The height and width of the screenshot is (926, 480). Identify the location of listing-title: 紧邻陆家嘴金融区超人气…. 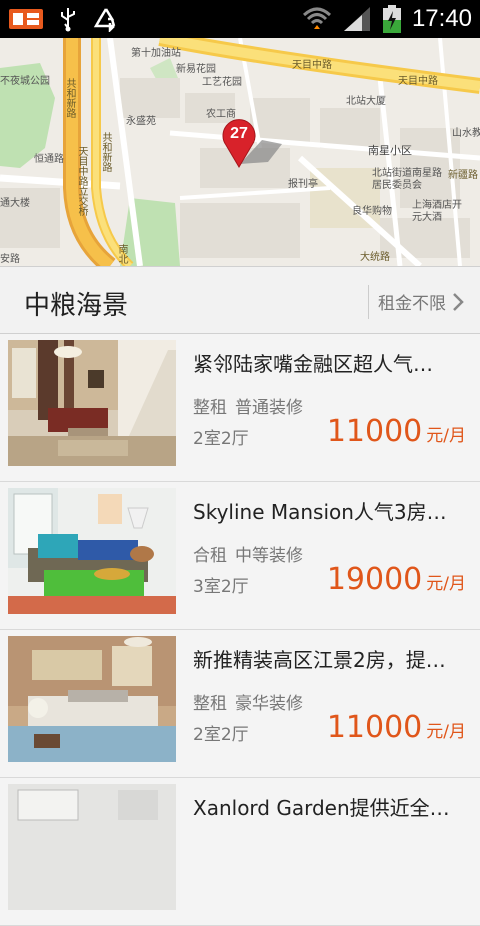
(313, 364).